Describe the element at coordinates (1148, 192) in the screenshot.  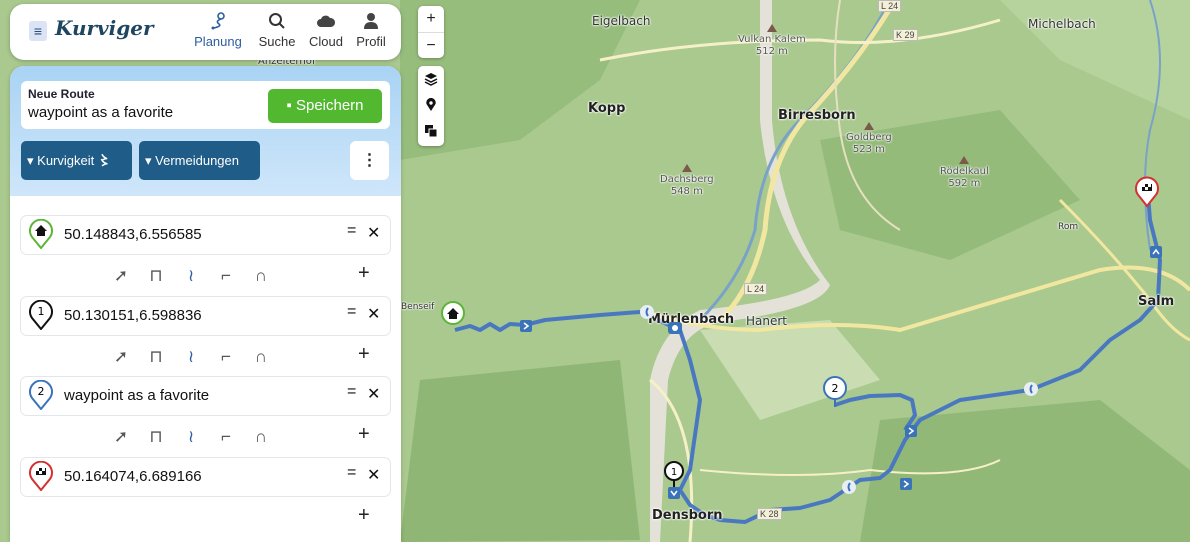
I see `finish-marker-icon` at that location.